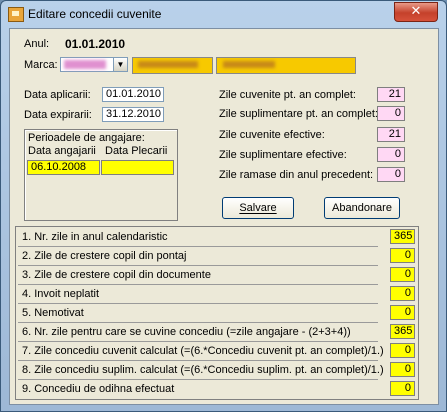  I want to click on anul-label: Anul:, so click(37, 44).